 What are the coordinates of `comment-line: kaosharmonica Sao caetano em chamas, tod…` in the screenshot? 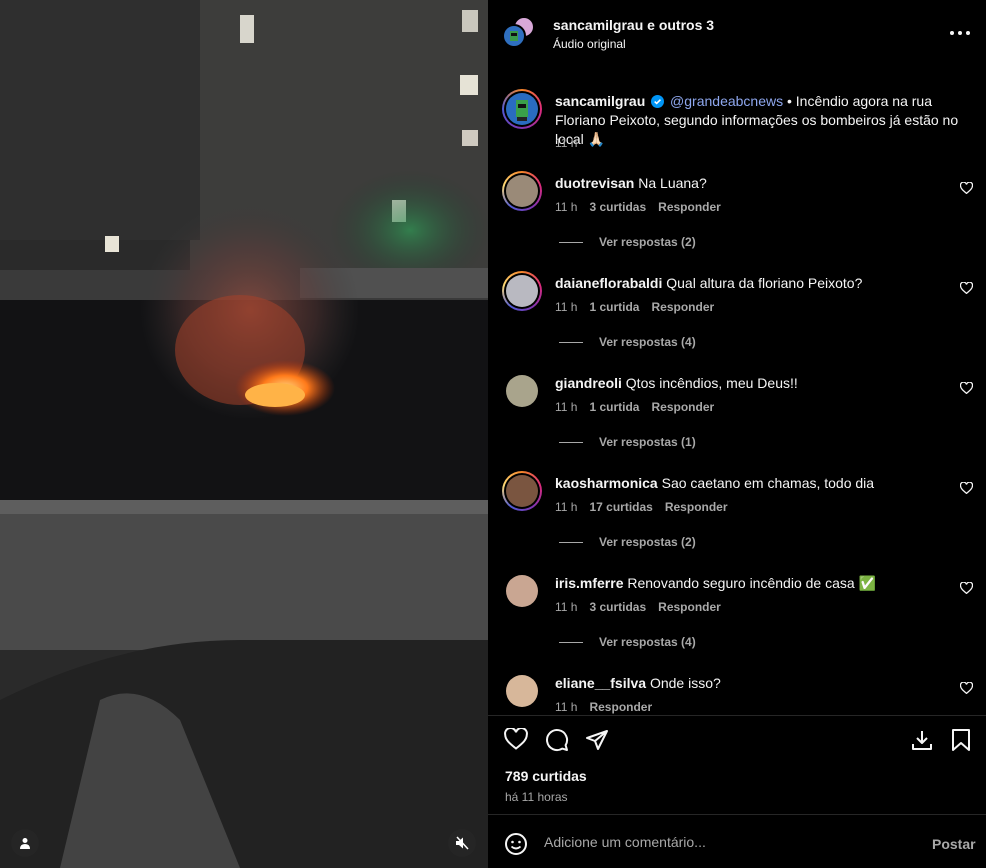 It's located at (714, 483).